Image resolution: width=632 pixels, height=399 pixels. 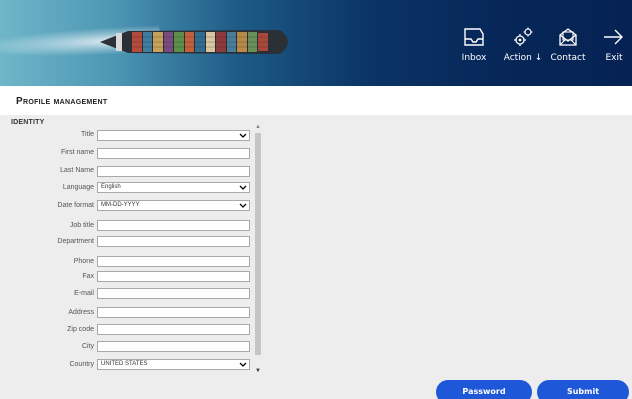 What do you see at coordinates (88, 276) in the screenshot?
I see `fax-label: Fax` at bounding box center [88, 276].